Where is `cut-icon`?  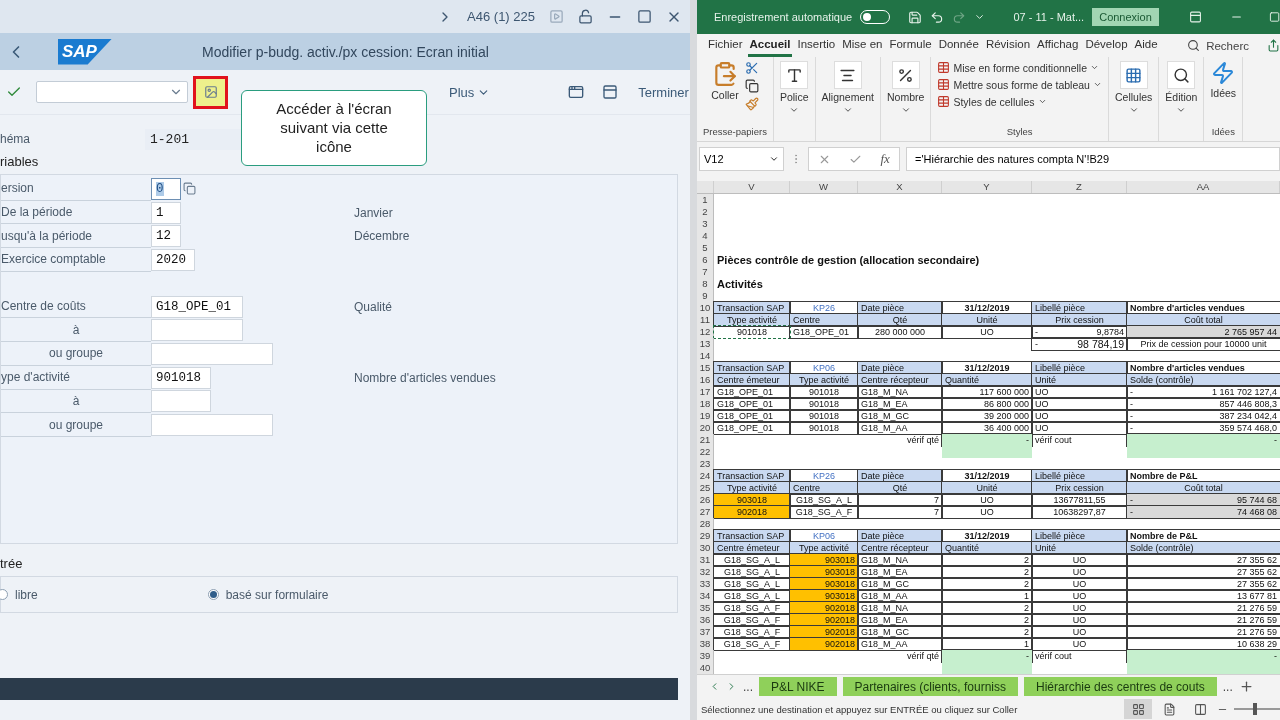
cut-icon is located at coordinates (751, 68).